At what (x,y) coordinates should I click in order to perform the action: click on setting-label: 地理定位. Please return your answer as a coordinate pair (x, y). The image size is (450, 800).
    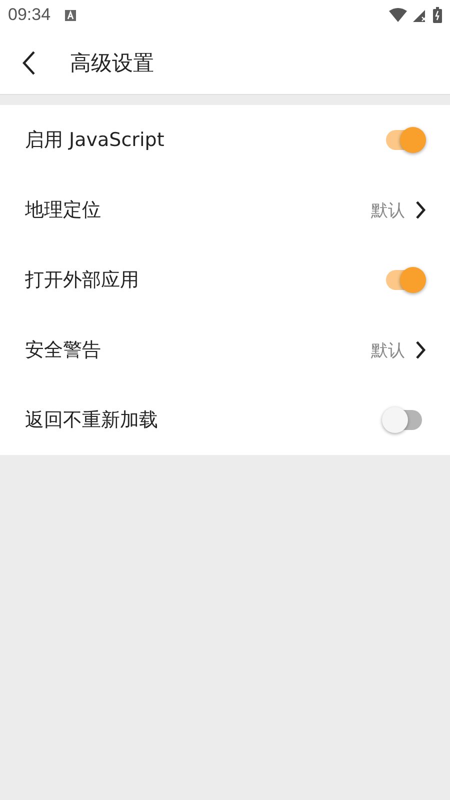
    Looking at the image, I should click on (63, 210).